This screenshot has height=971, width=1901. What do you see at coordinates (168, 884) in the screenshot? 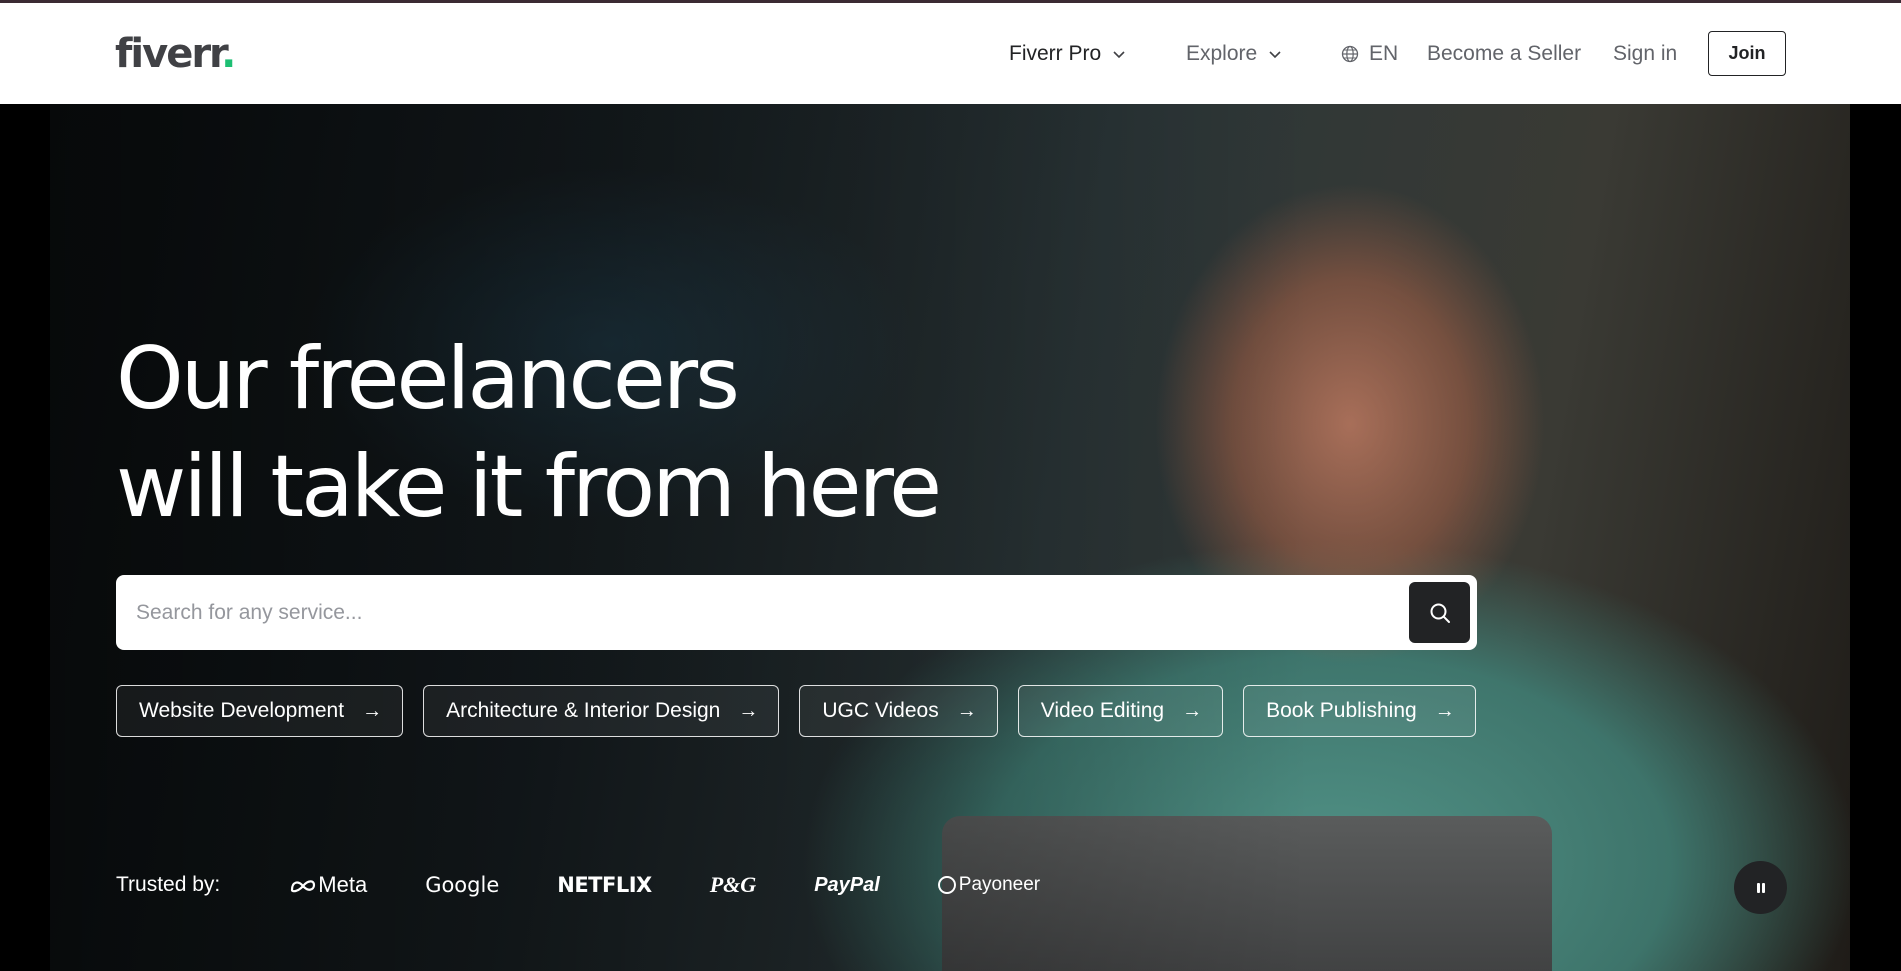
I see `trusted-by-label: Trusted by:` at bounding box center [168, 884].